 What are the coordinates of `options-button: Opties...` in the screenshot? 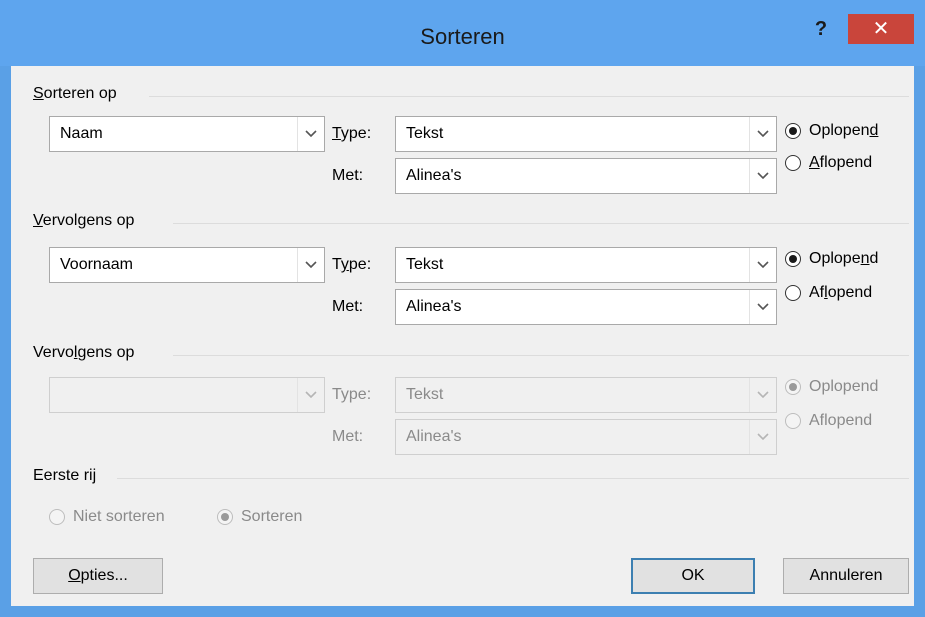 It's located at (98, 576).